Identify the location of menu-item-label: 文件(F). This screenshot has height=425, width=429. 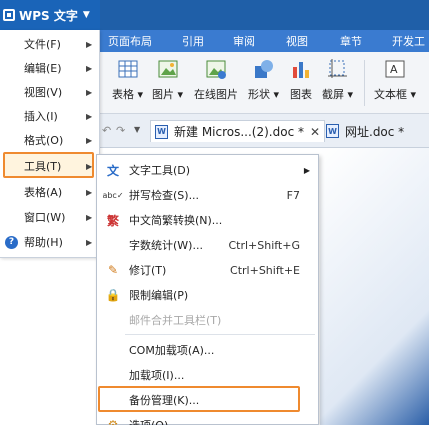
(42, 44).